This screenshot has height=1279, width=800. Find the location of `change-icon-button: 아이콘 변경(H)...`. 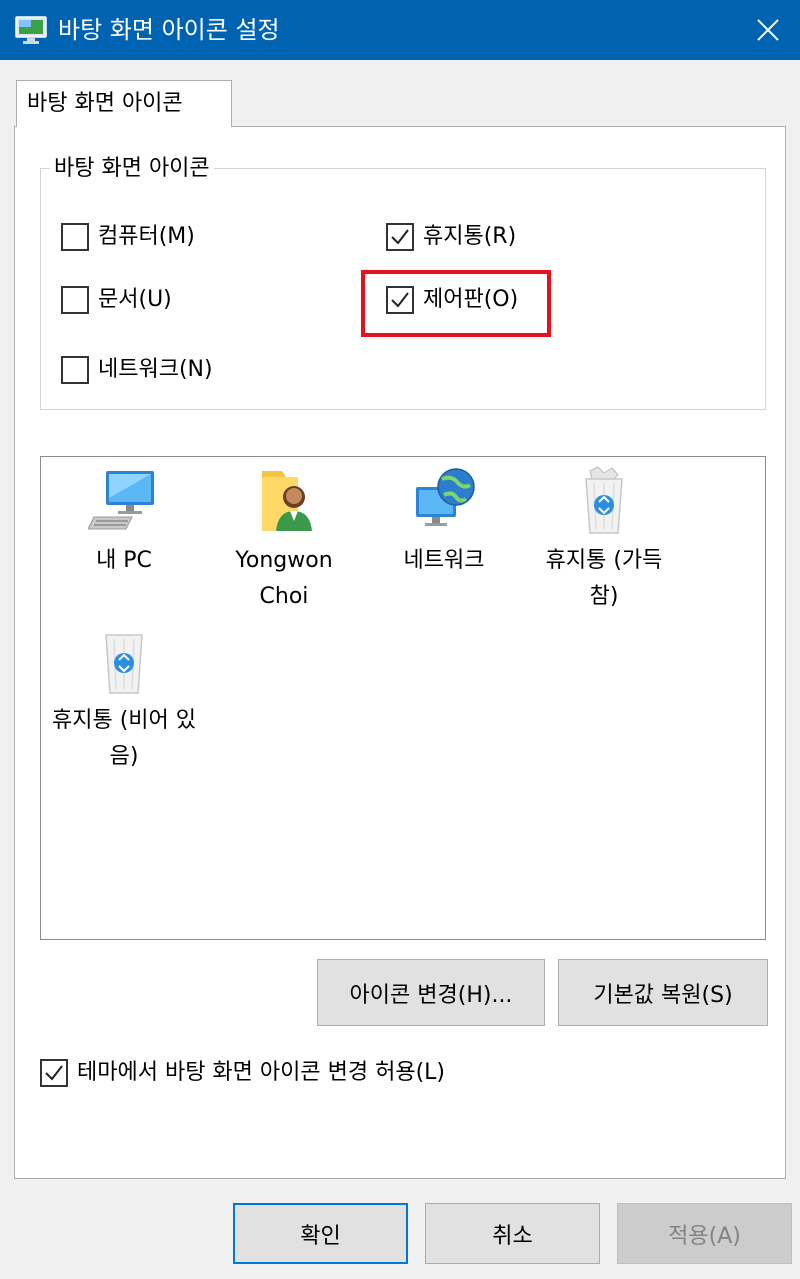

change-icon-button: 아이콘 변경(H)... is located at coordinates (431, 992).